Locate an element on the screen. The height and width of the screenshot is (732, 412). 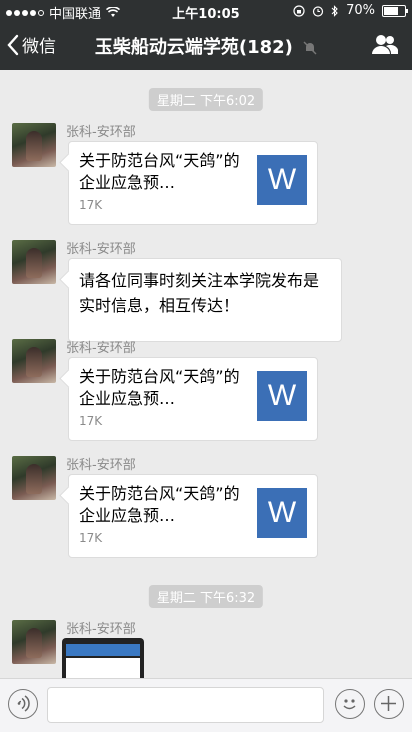
alarm-icon is located at coordinates (318, 11).